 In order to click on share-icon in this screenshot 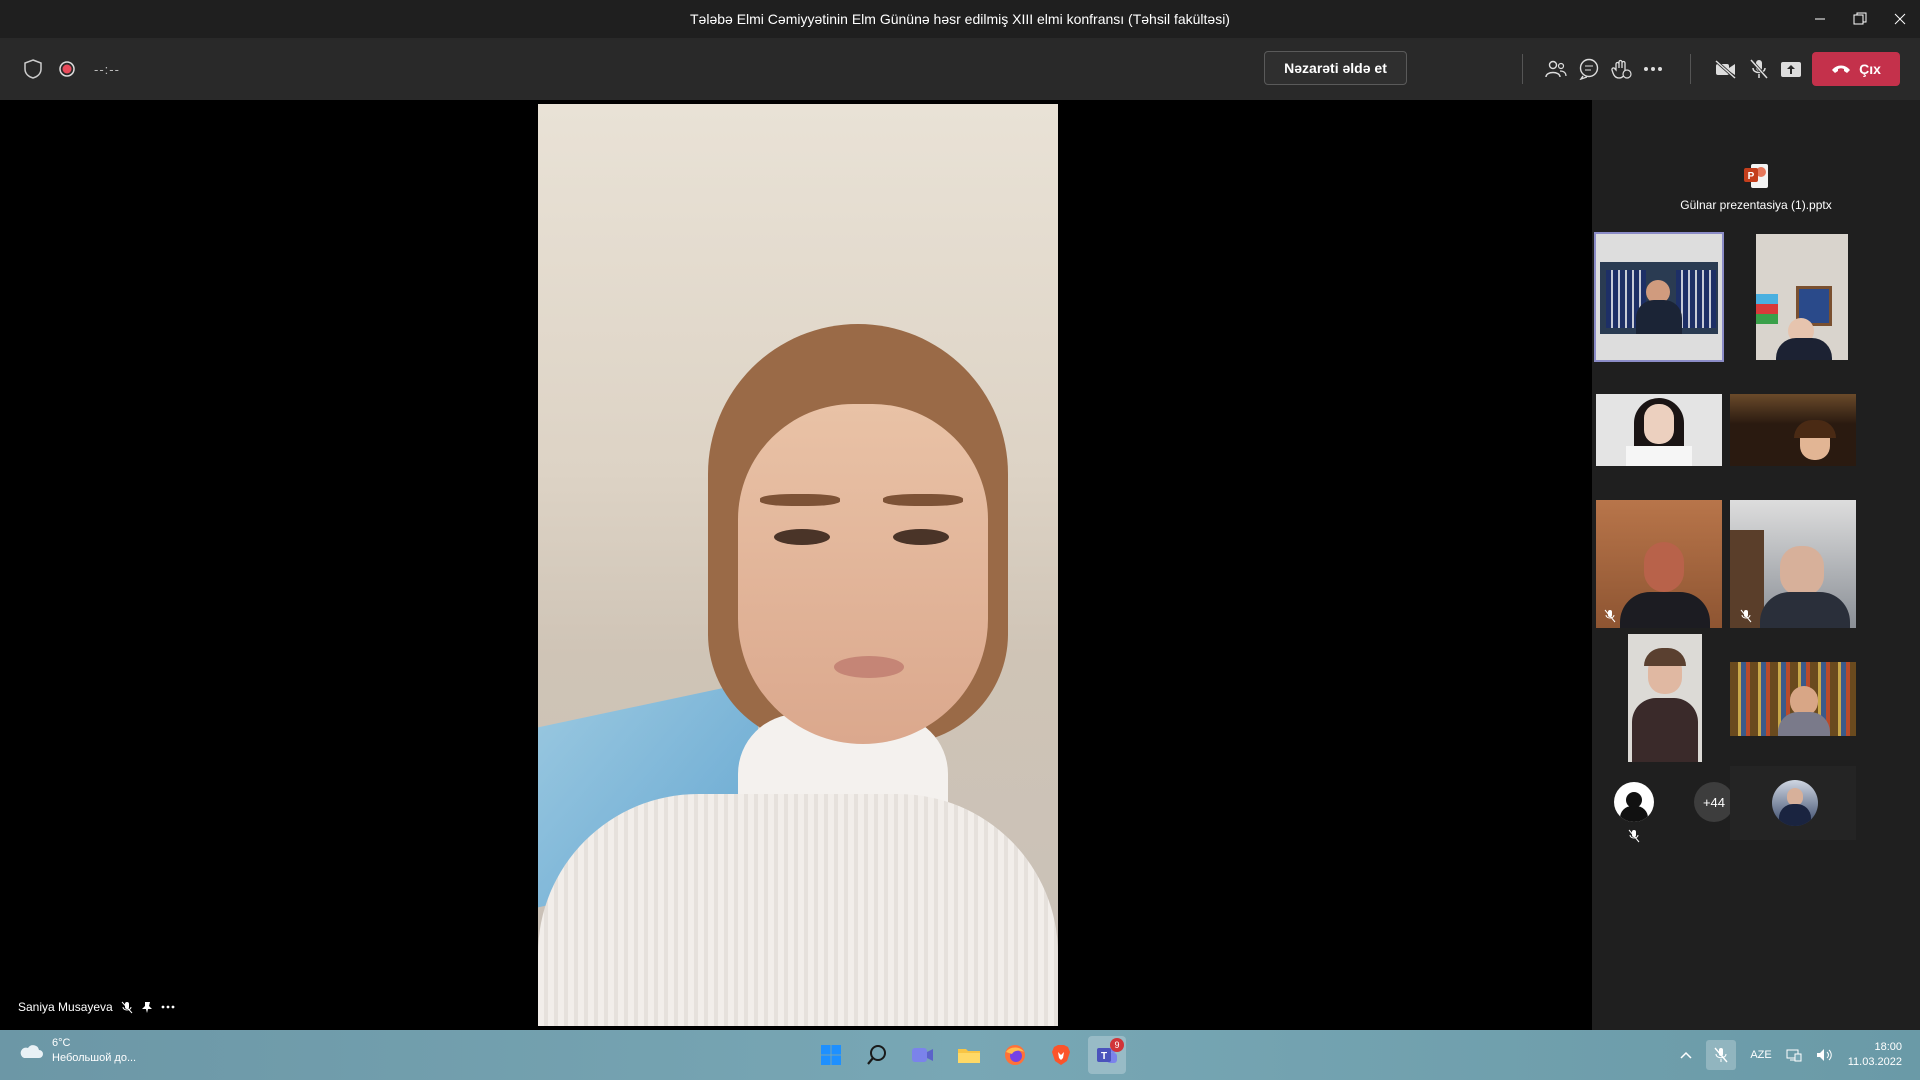, I will do `click(1791, 69)`.